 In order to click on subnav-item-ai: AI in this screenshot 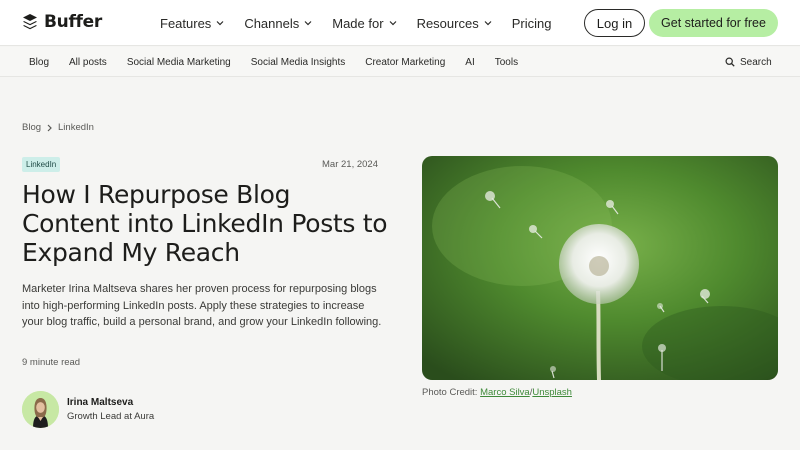, I will do `click(469, 62)`.